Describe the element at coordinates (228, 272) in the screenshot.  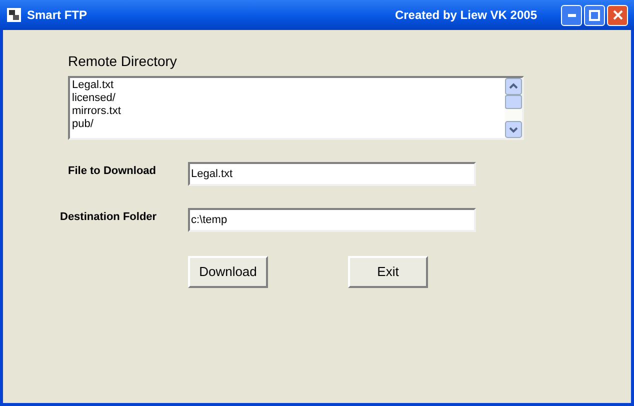
I see `dialog-button: Download` at that location.